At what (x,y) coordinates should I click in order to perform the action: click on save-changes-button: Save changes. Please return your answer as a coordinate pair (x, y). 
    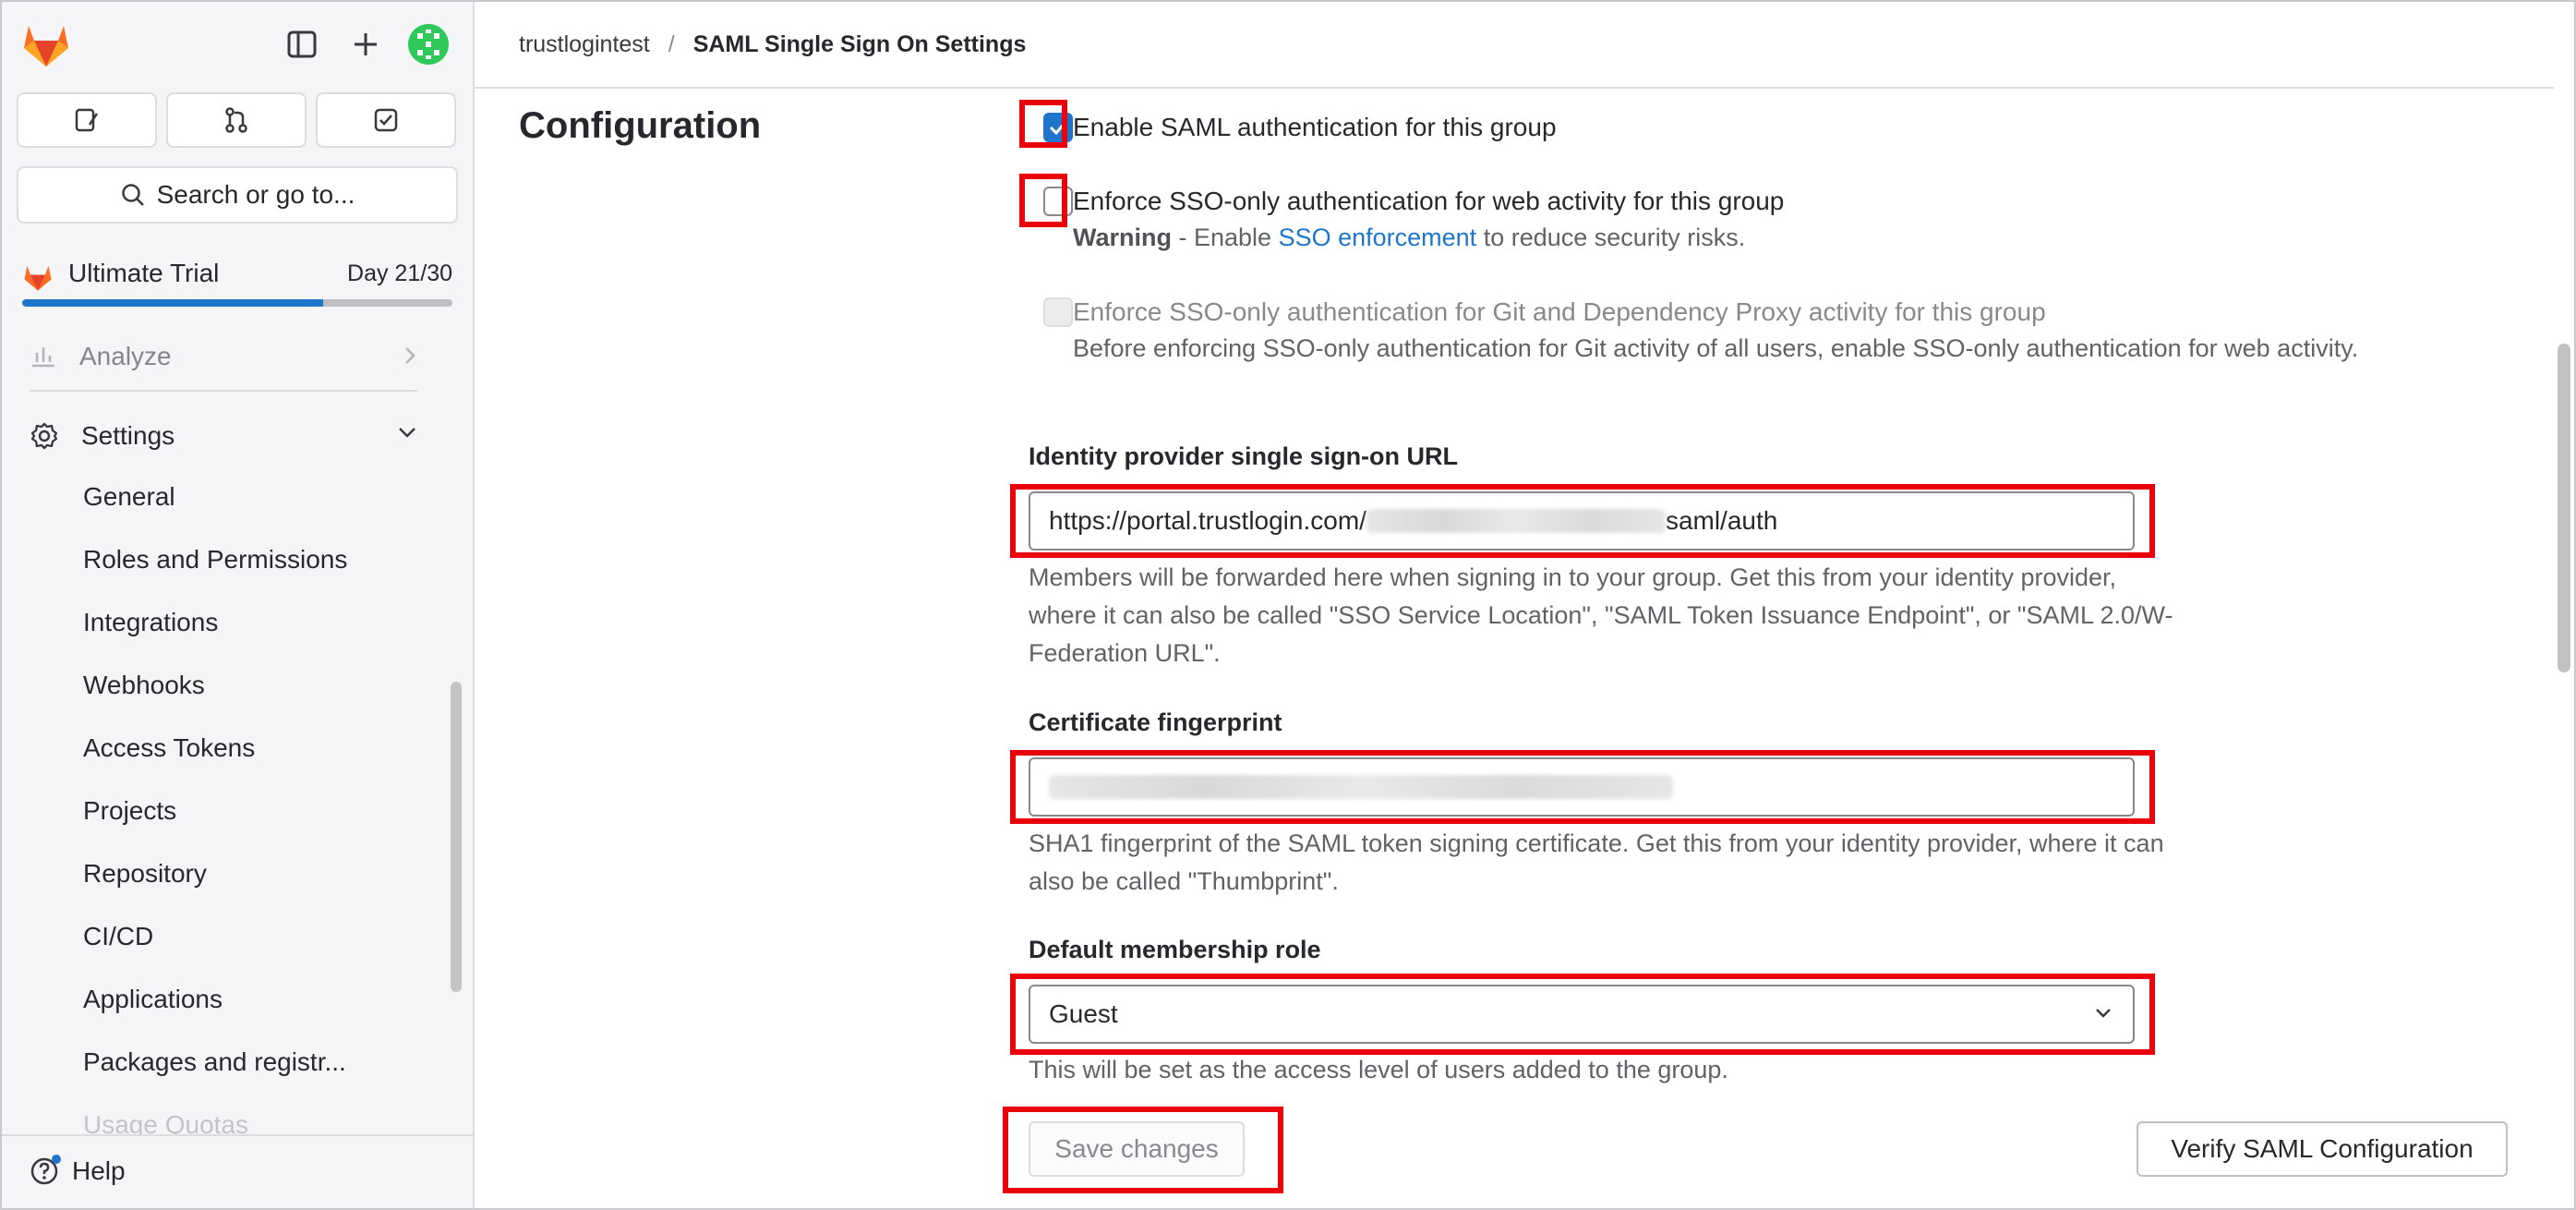
    Looking at the image, I should click on (1137, 1149).